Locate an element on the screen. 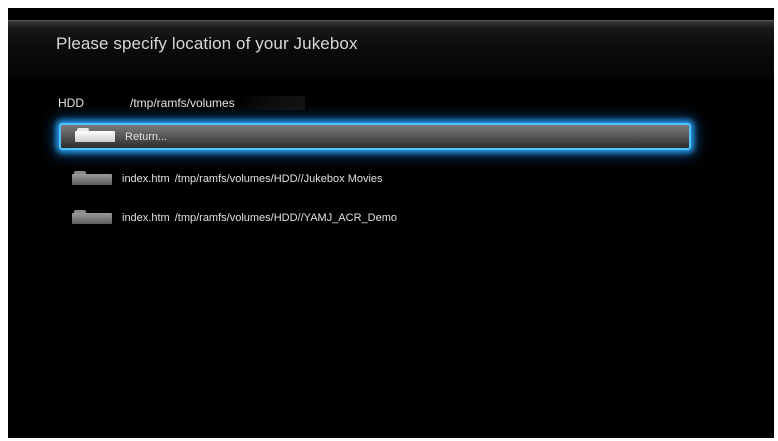  current-location: HDD /tmp/ramfs/volumes is located at coordinates (181, 103).